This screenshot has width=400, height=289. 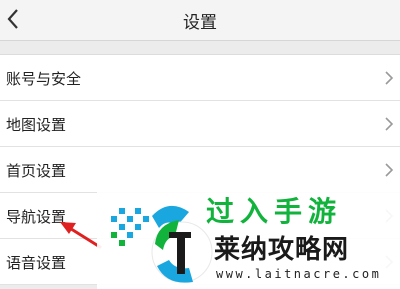 I want to click on watermark-top-text: 过入手游, so click(x=274, y=211).